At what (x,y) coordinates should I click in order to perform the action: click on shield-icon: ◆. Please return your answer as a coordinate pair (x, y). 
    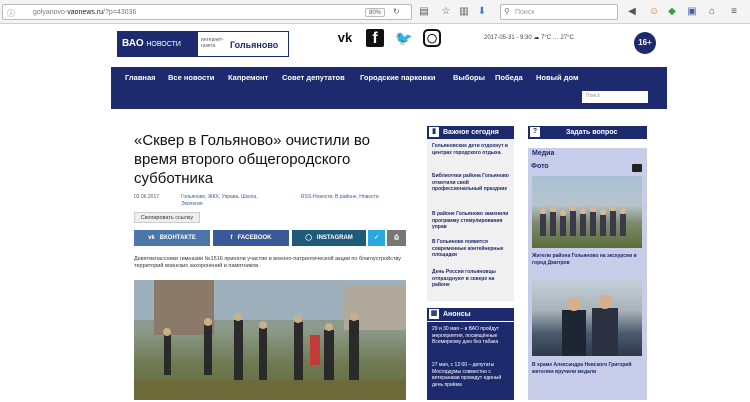
    Looking at the image, I should click on (672, 12).